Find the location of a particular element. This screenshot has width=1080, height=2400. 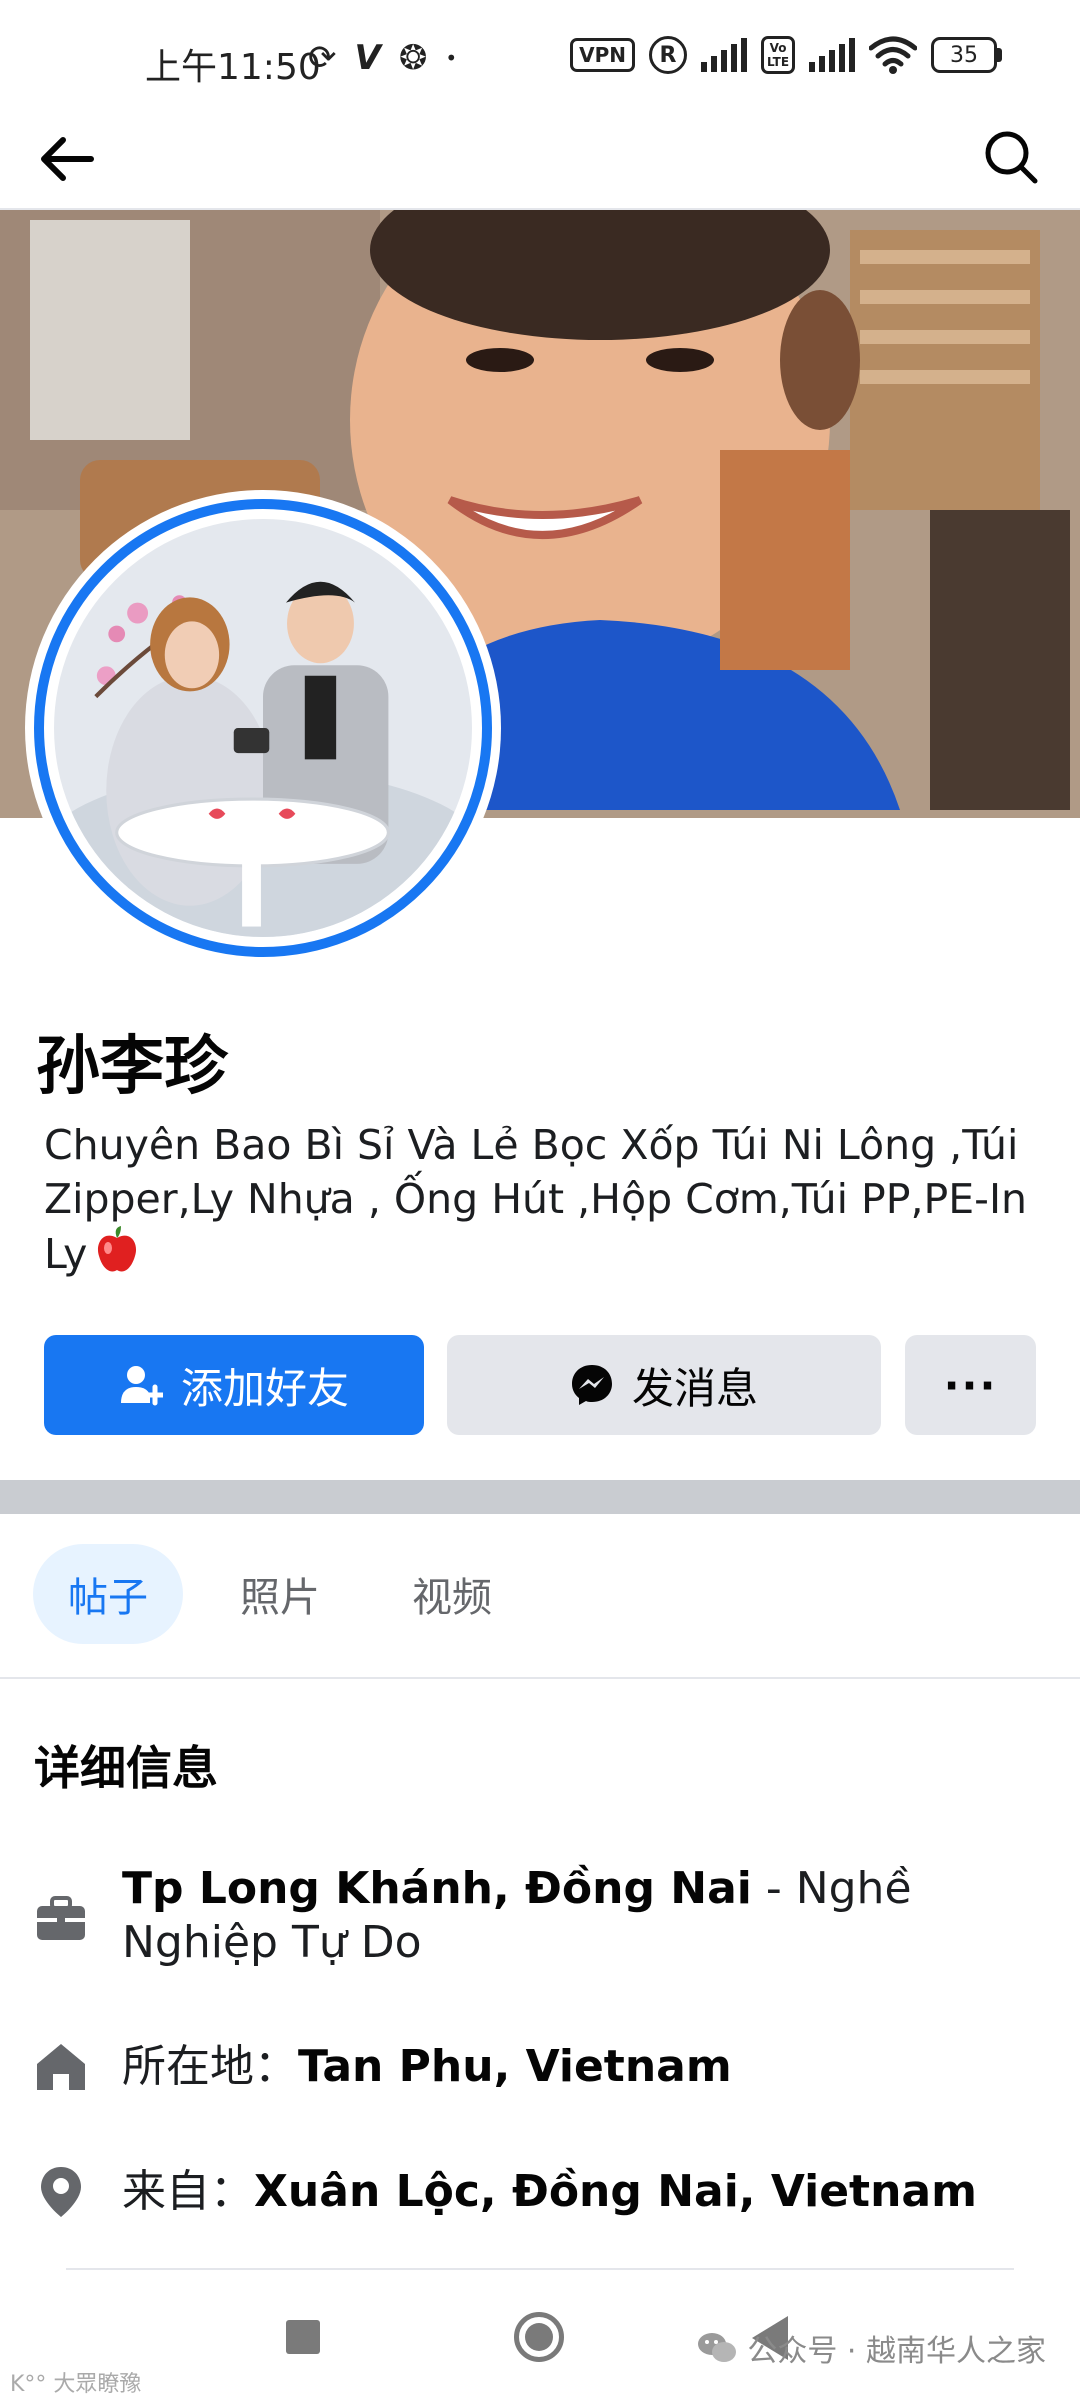

system-nav-bar: 公众号 · 越南华人之家 K°° 大眾瞭豫 is located at coordinates (540, 2345).